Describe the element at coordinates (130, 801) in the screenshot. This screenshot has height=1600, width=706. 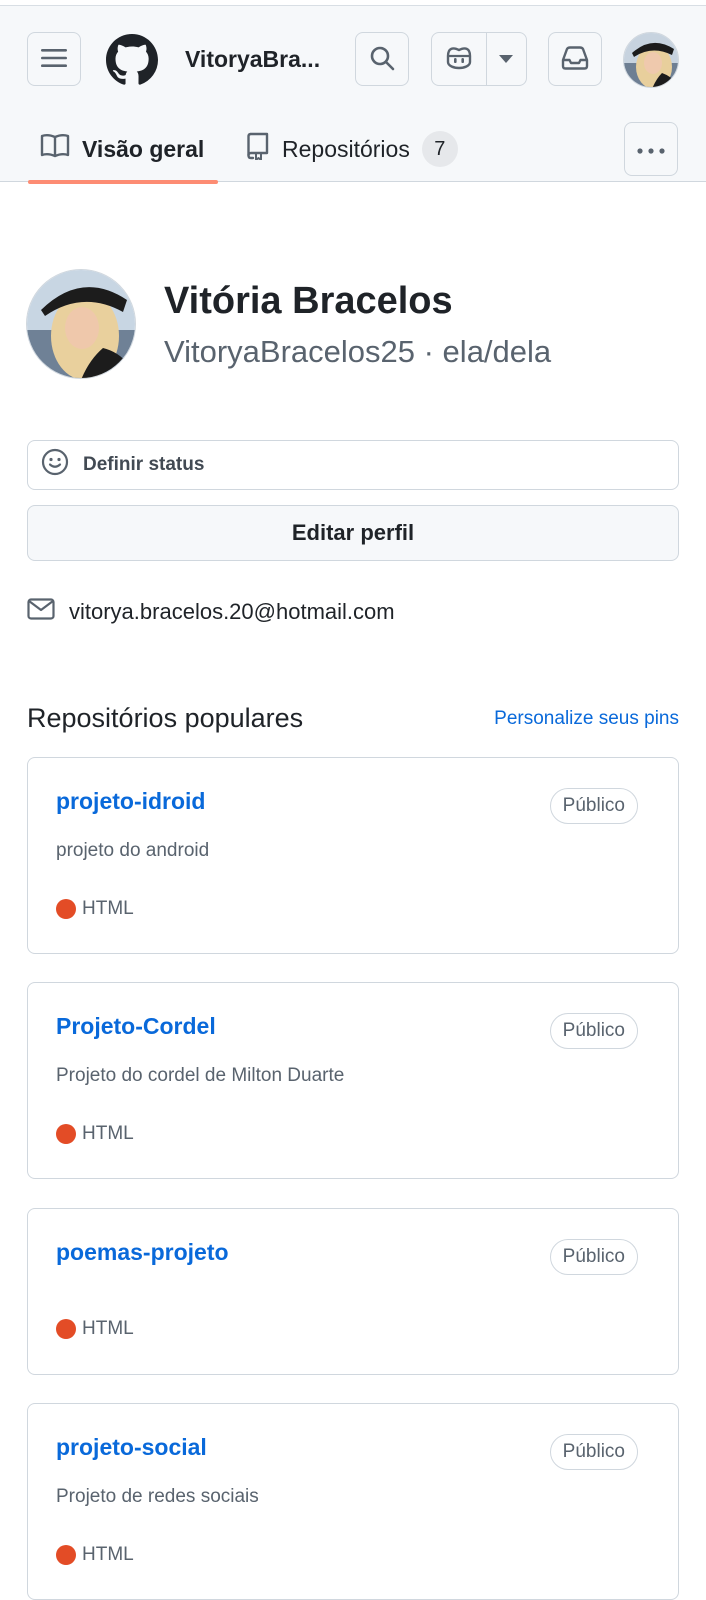
I see `repo-name-link: projeto-idroid` at that location.